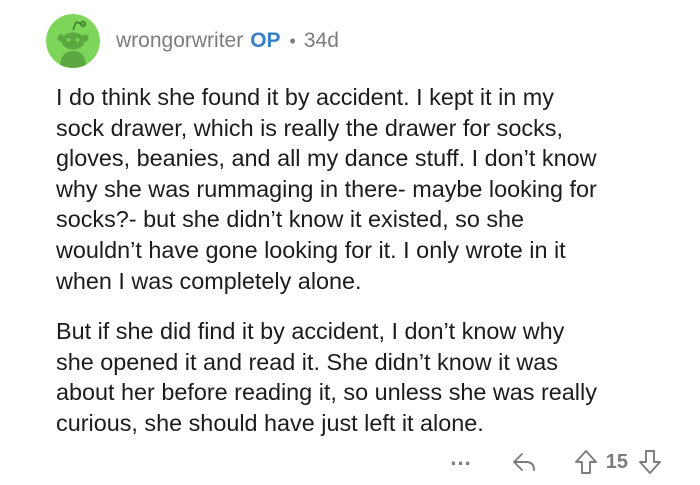 The height and width of the screenshot is (485, 700). Describe the element at coordinates (557, 462) in the screenshot. I see `comment-actions: ... 15` at that location.